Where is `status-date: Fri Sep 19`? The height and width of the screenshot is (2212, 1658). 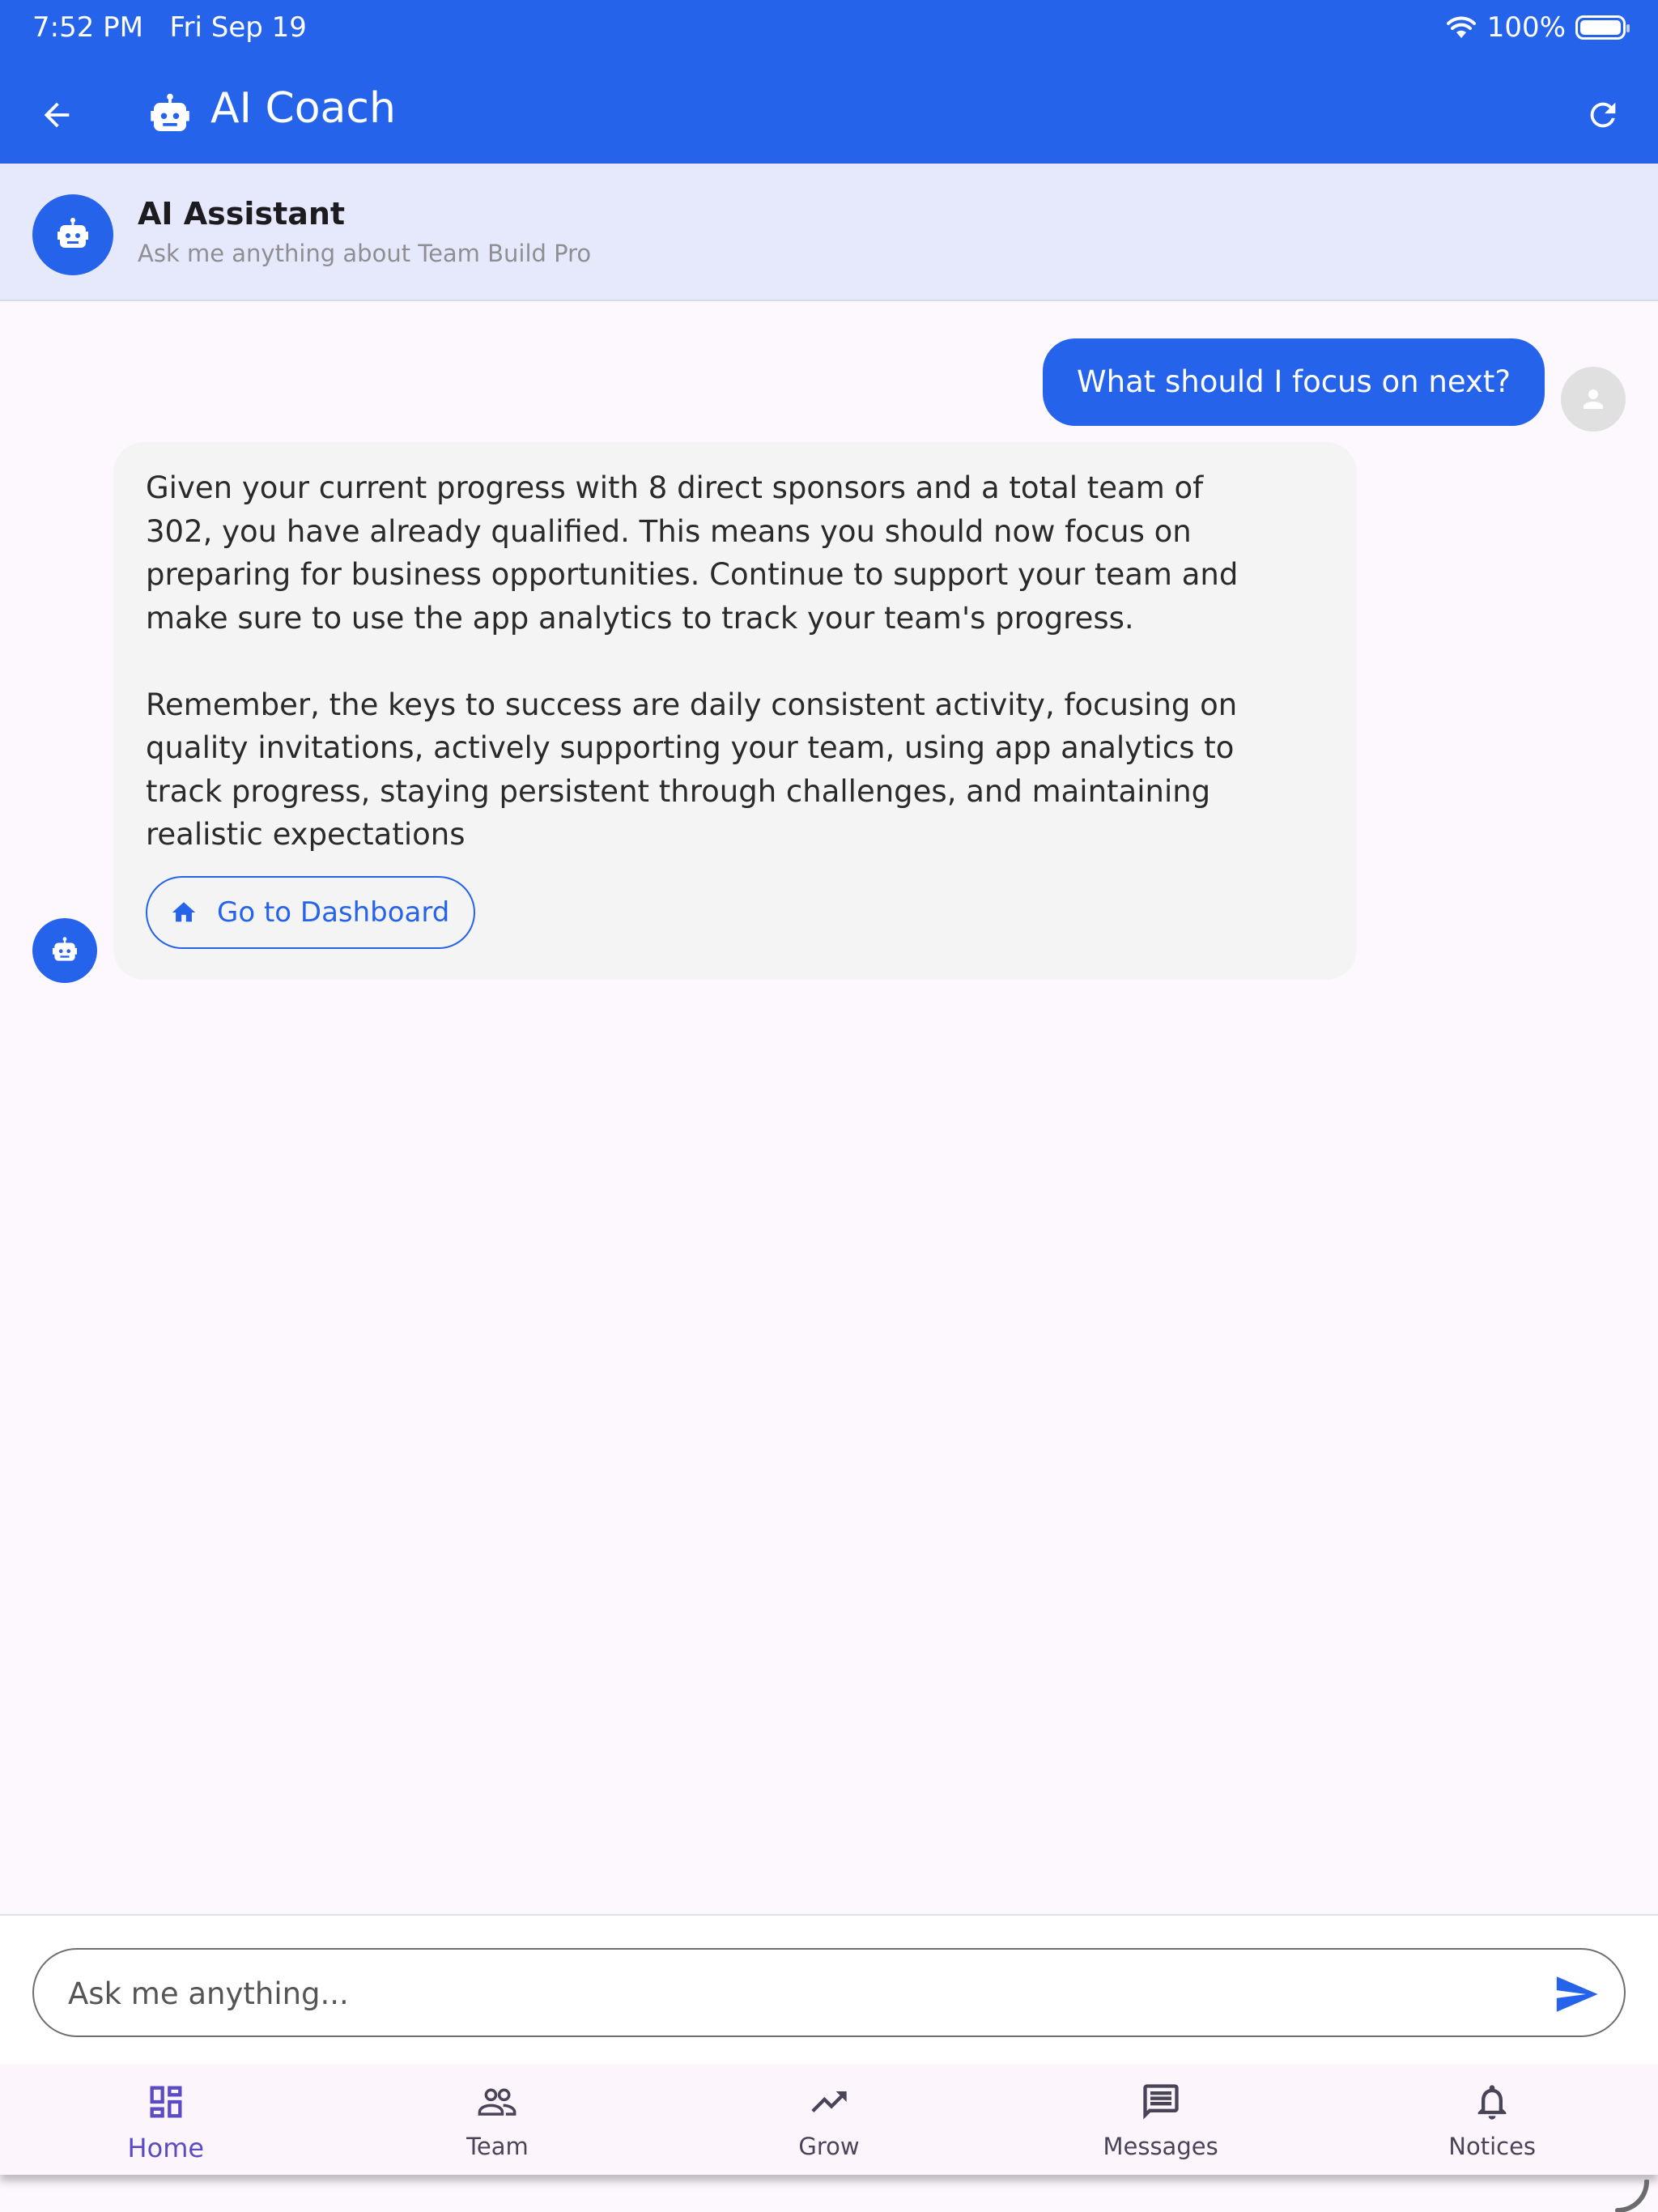 status-date: Fri Sep 19 is located at coordinates (238, 28).